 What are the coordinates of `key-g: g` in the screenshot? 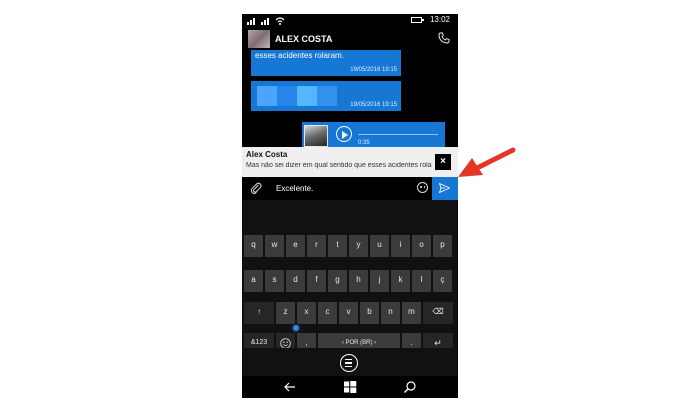 It's located at (337, 281).